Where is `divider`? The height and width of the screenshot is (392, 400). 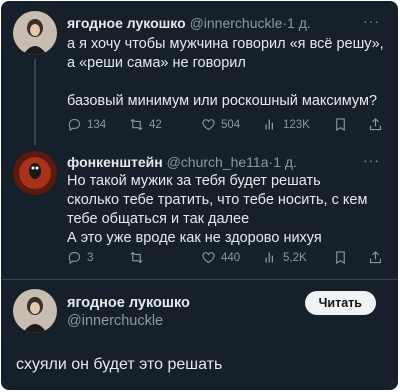
divider is located at coordinates (199, 279).